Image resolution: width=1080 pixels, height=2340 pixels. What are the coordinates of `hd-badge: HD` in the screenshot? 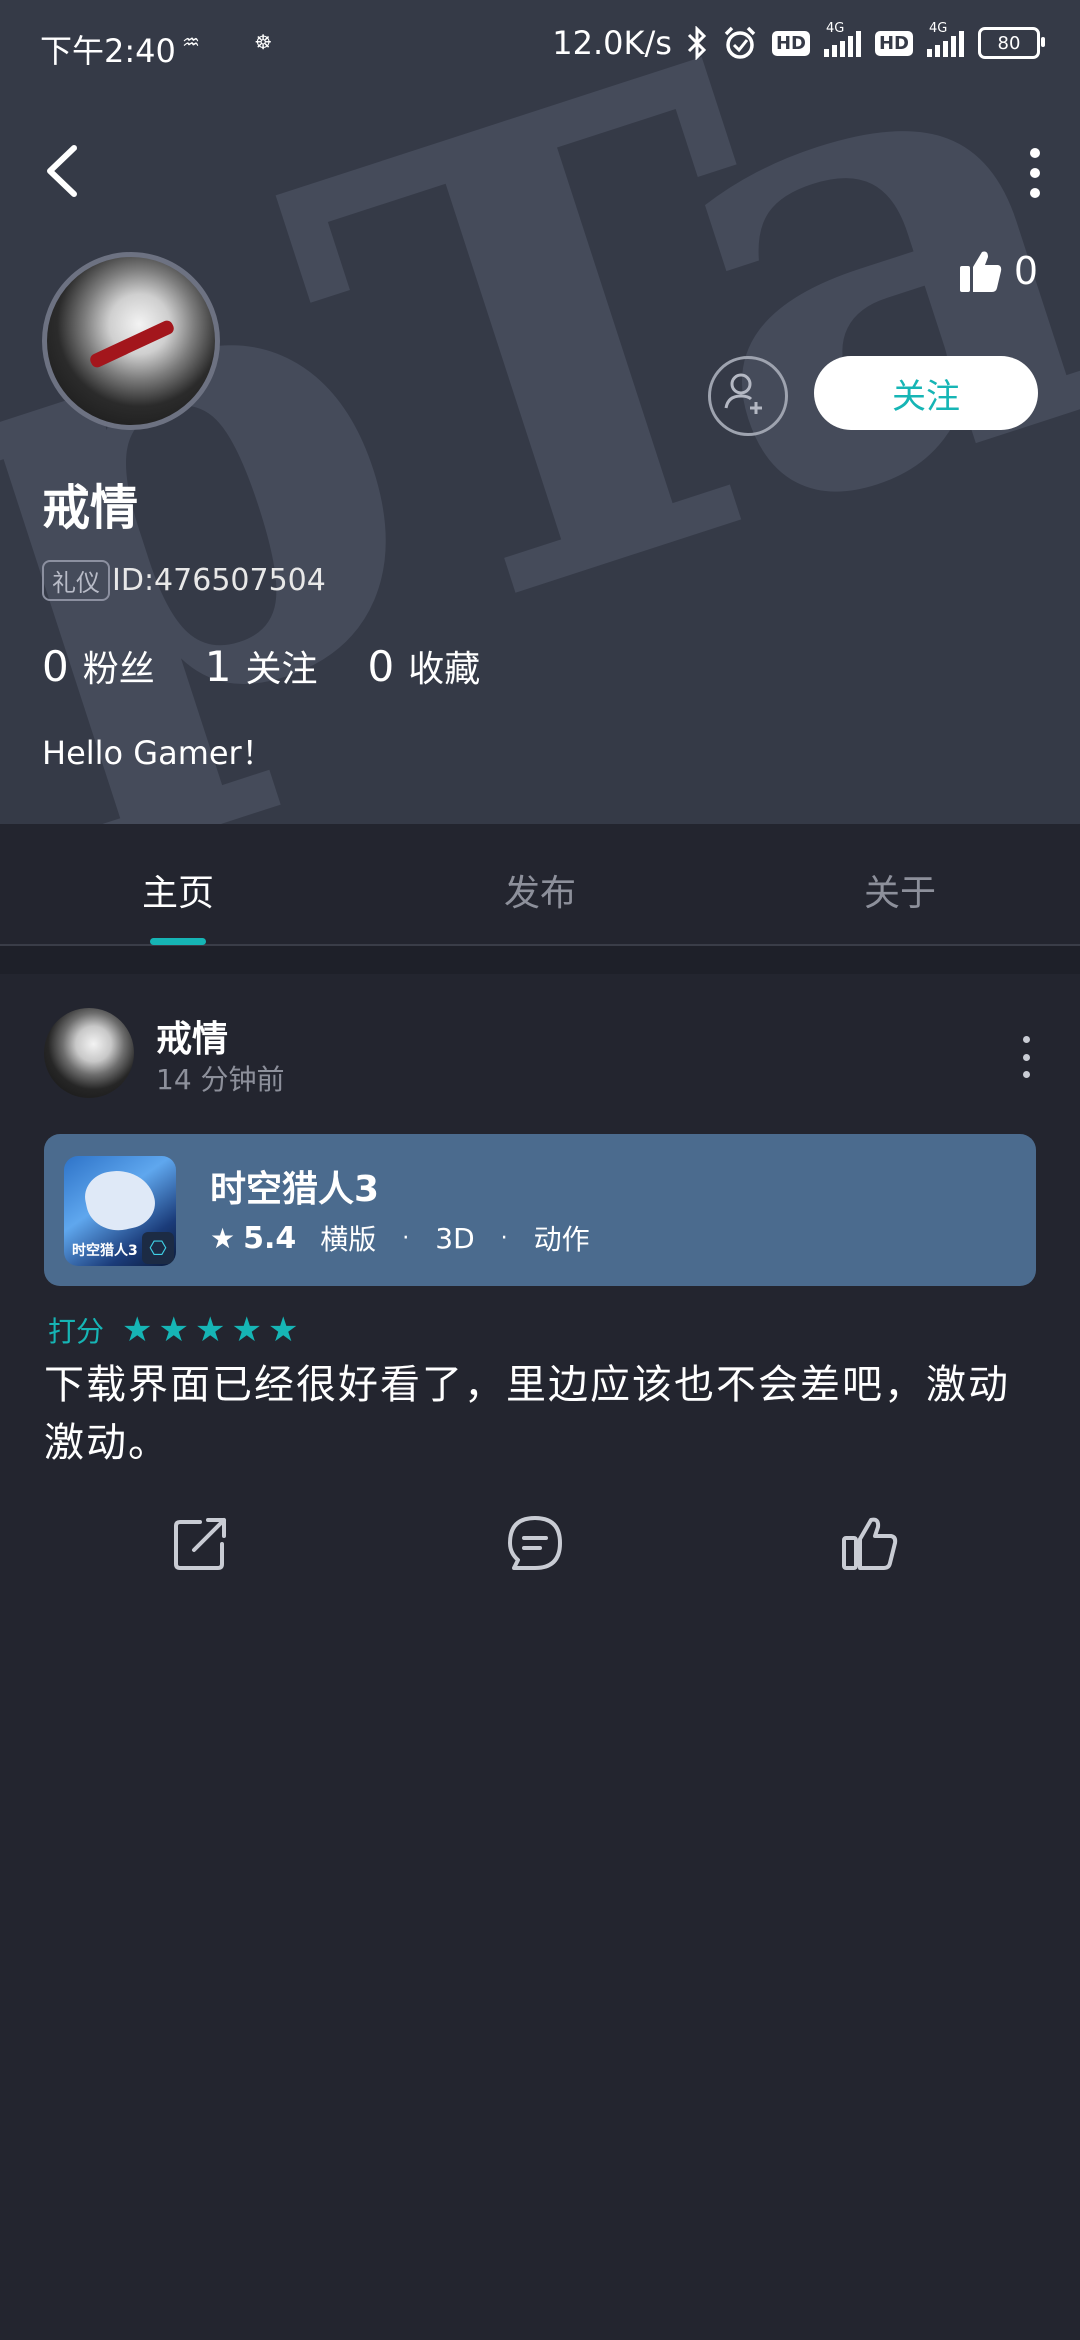 It's located at (790, 43).